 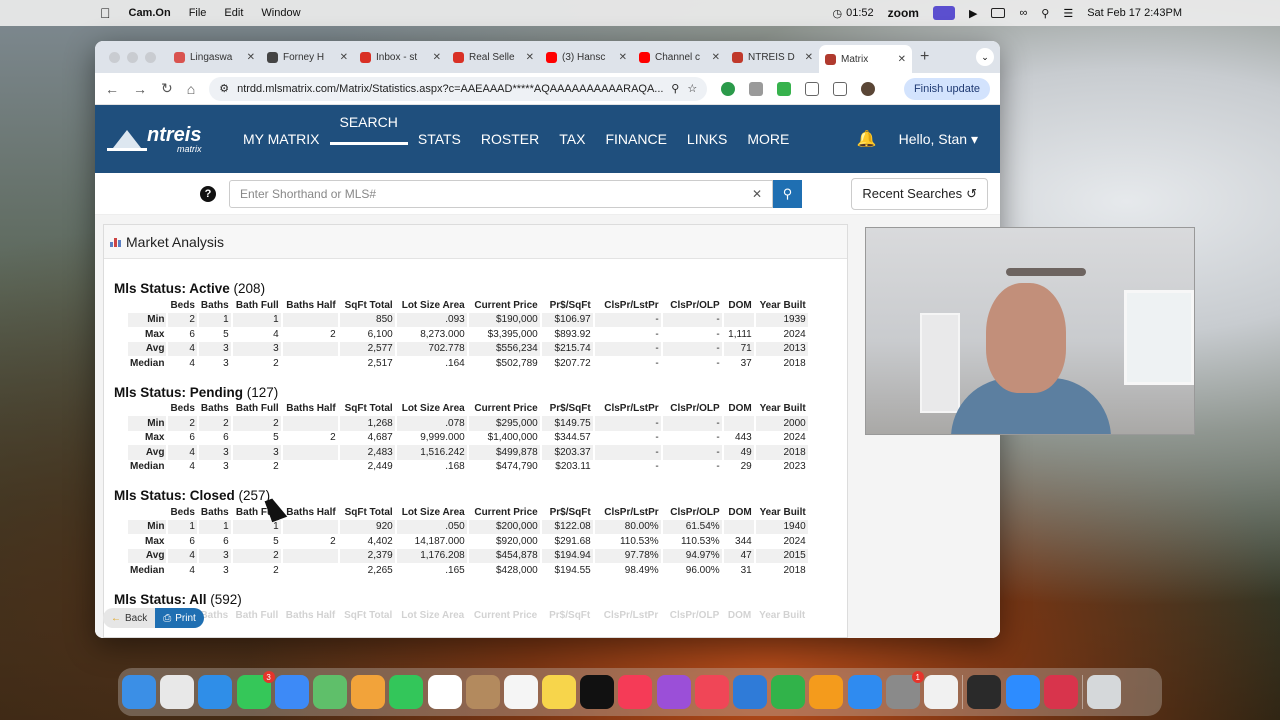 What do you see at coordinates (572, 139) in the screenshot?
I see `nav-link-tax: TAX` at bounding box center [572, 139].